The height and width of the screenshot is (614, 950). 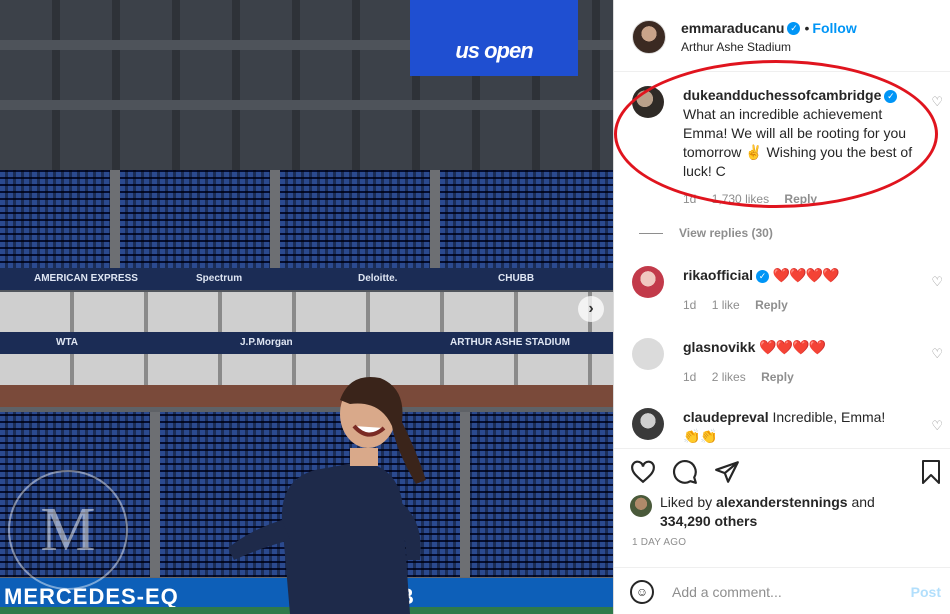 I want to click on scoreboard-text: us open, so click(x=494, y=50).